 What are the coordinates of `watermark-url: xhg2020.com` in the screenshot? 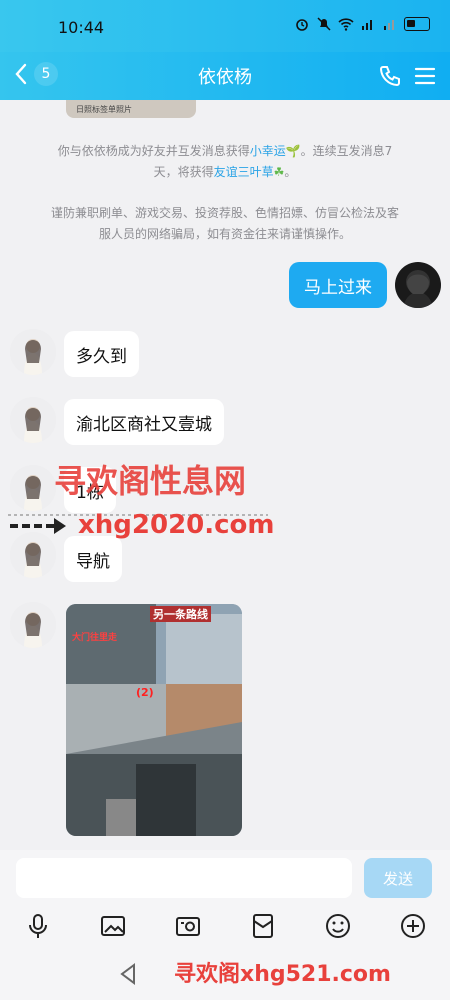 It's located at (176, 525).